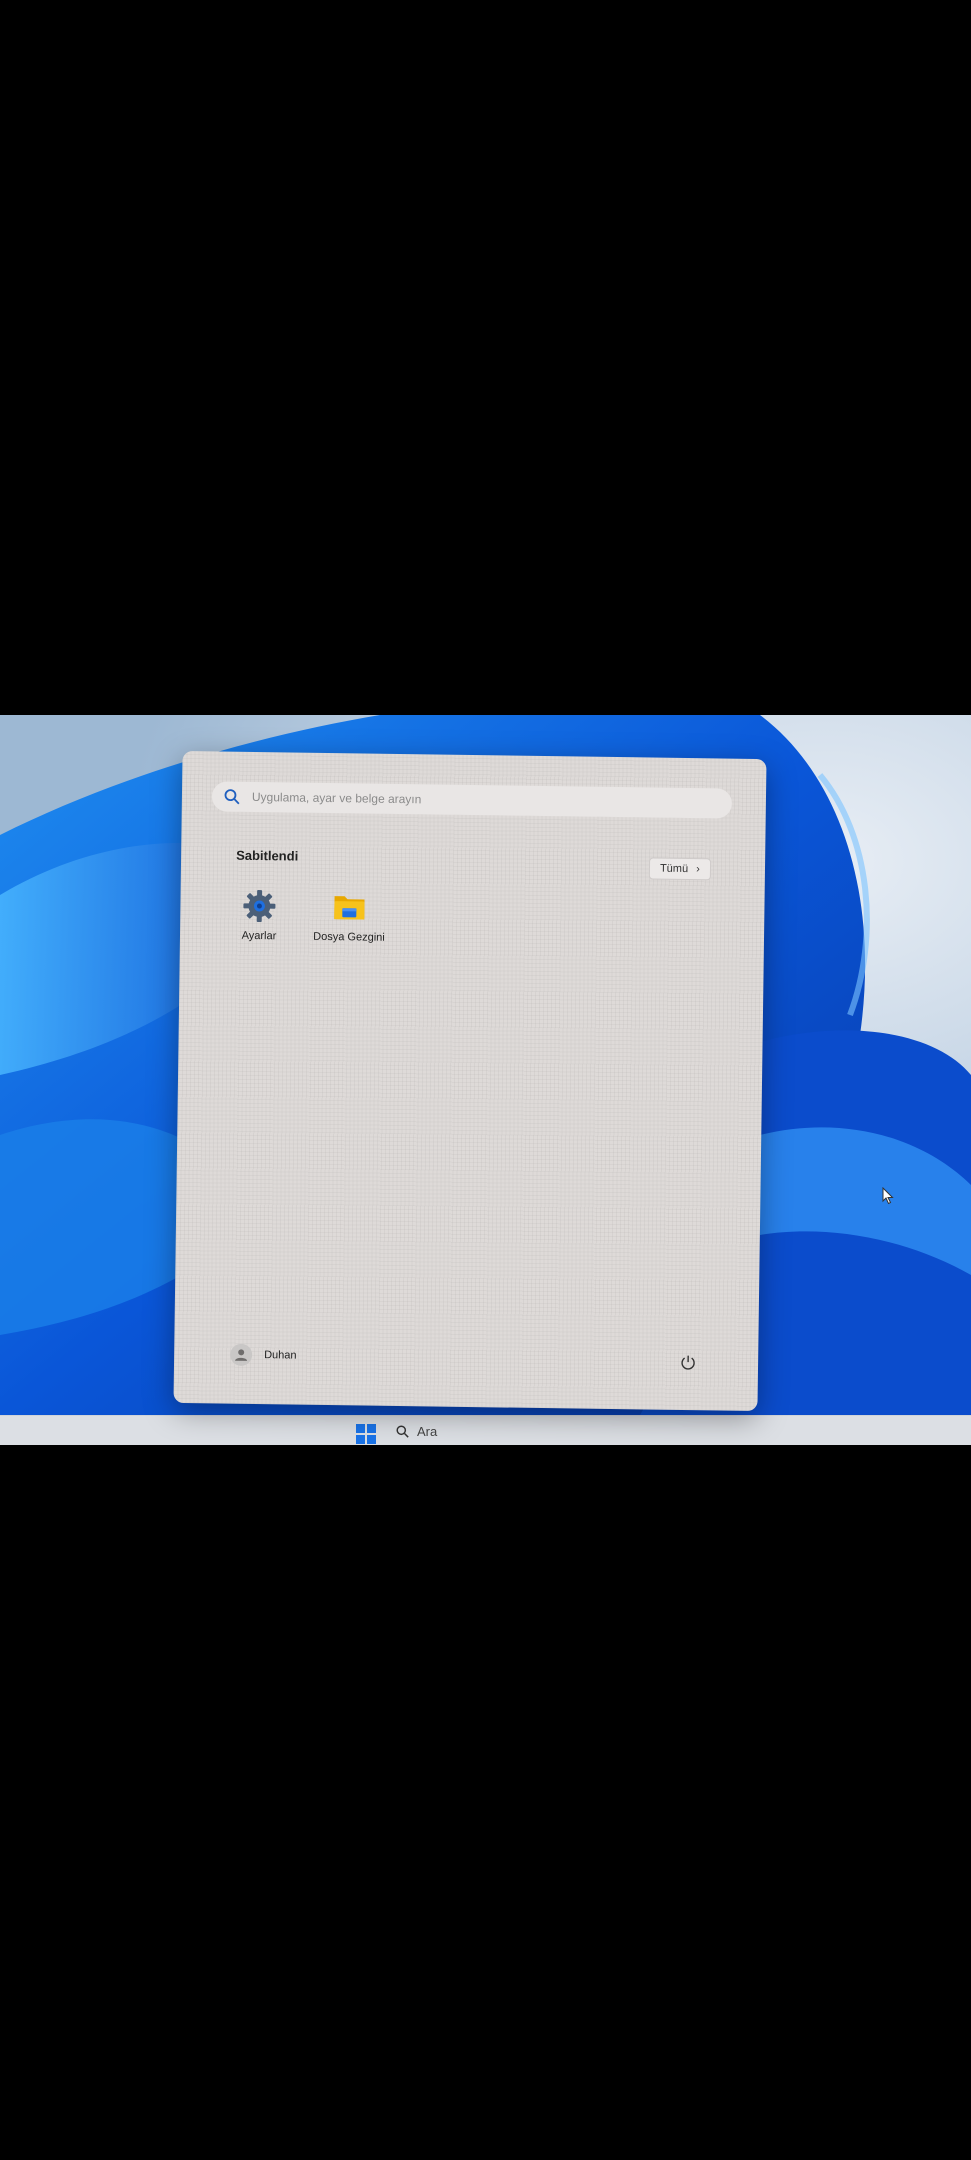 This screenshot has height=2160, width=971. What do you see at coordinates (259, 936) in the screenshot?
I see `app-label-settings: Ayarlar` at bounding box center [259, 936].